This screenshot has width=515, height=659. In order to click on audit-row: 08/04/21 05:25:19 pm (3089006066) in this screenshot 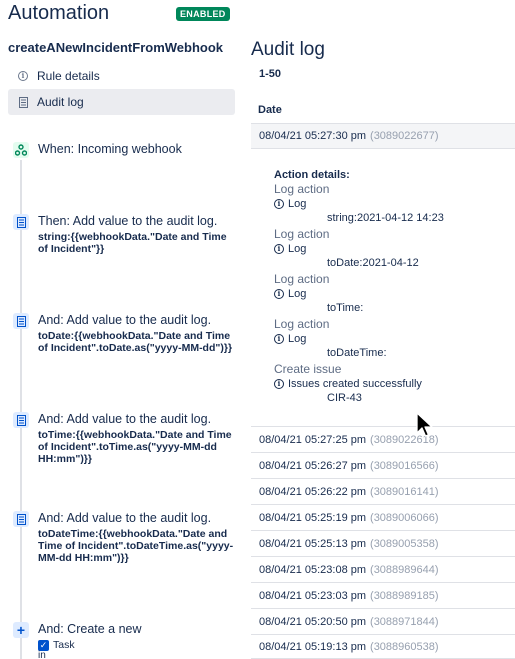, I will do `click(383, 518)`.